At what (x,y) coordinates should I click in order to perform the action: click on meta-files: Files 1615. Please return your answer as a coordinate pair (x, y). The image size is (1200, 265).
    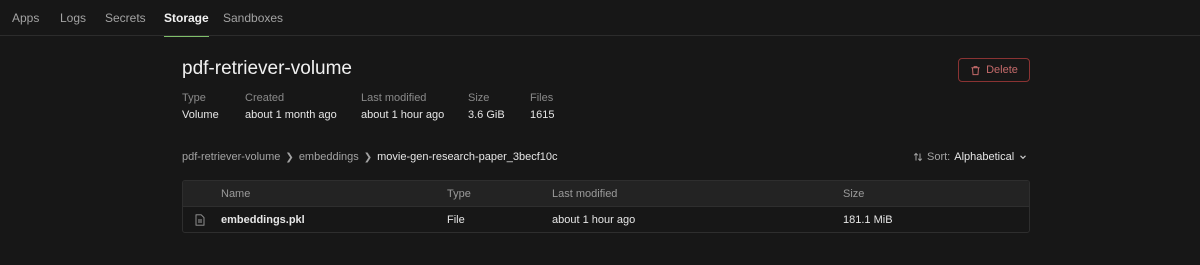
    Looking at the image, I should click on (542, 106).